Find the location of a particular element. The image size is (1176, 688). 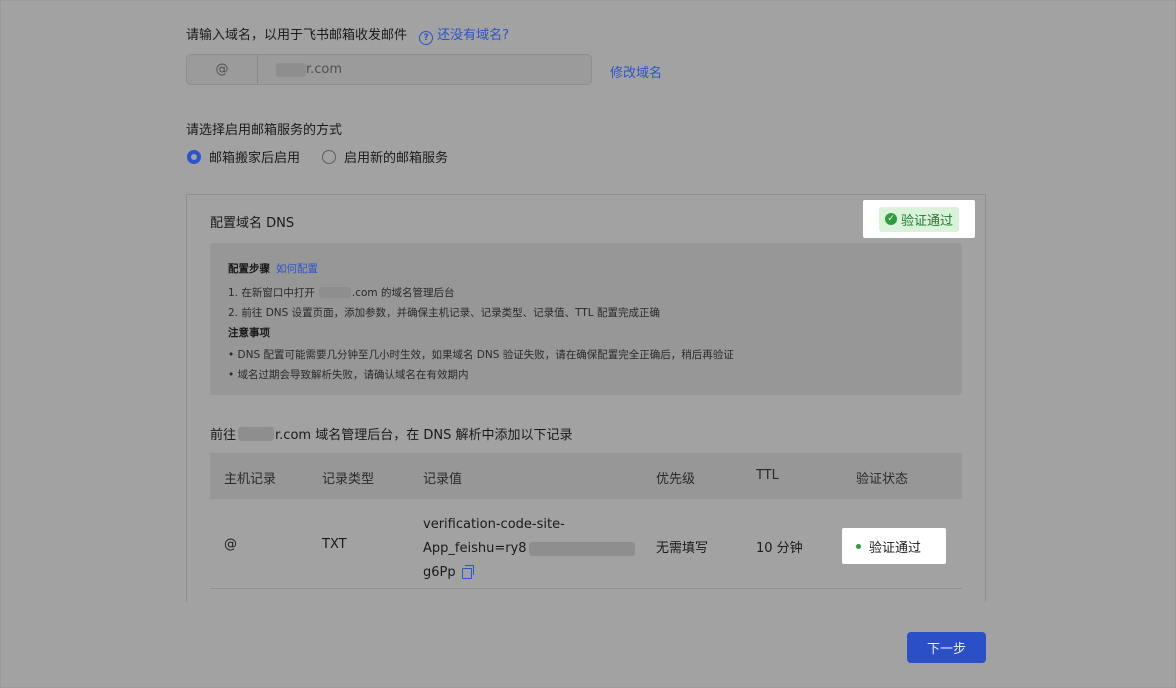

modify-domain-link: 修改域名 is located at coordinates (636, 71).